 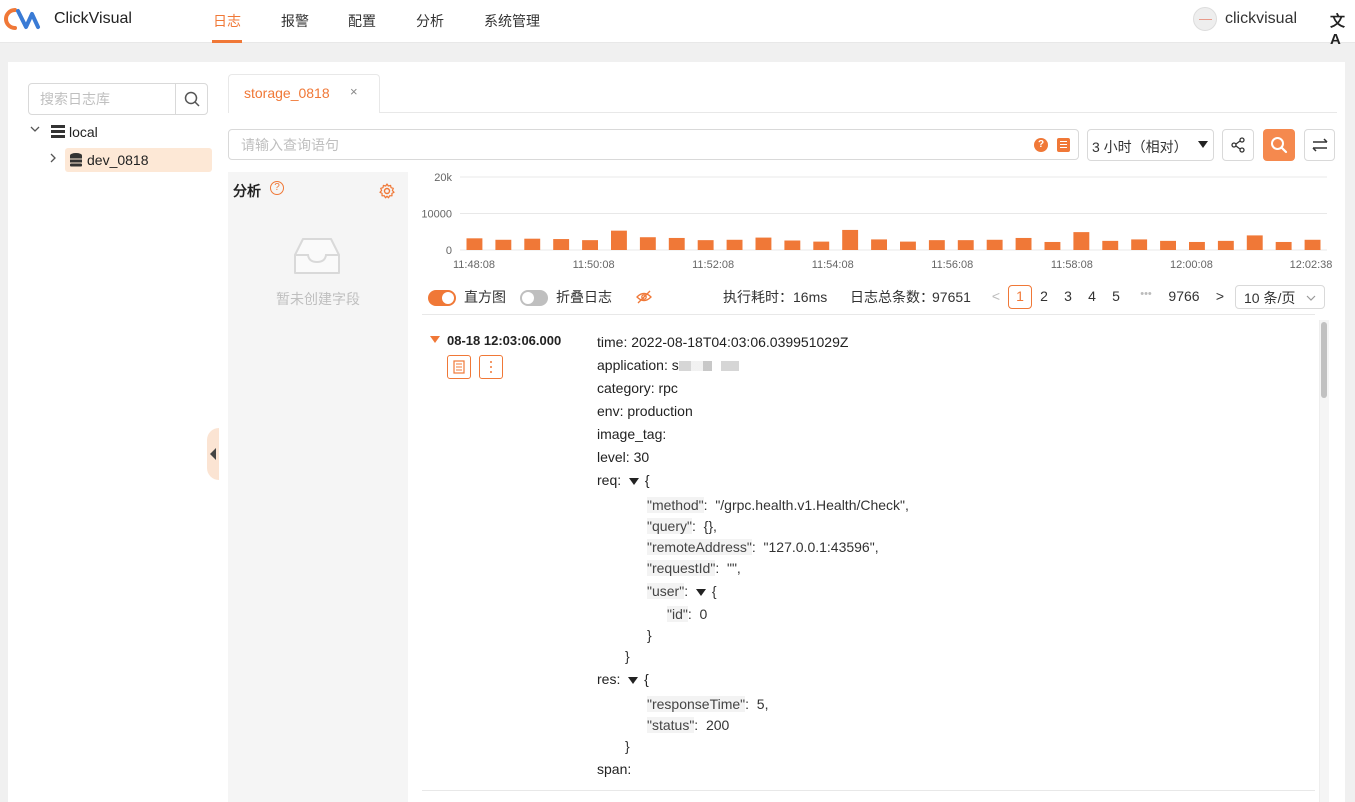 What do you see at coordinates (227, 21) in the screenshot?
I see `nav-logs: 日志` at bounding box center [227, 21].